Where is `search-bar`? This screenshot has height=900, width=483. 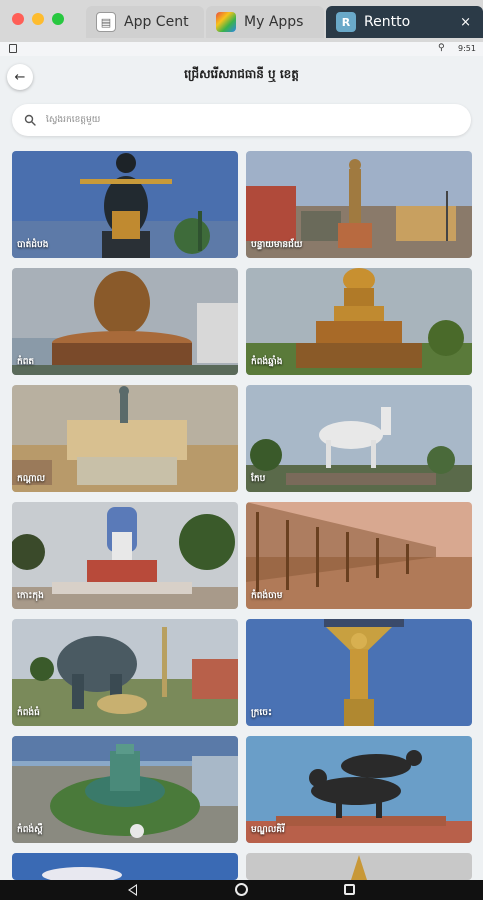
search-bar is located at coordinates (241, 120).